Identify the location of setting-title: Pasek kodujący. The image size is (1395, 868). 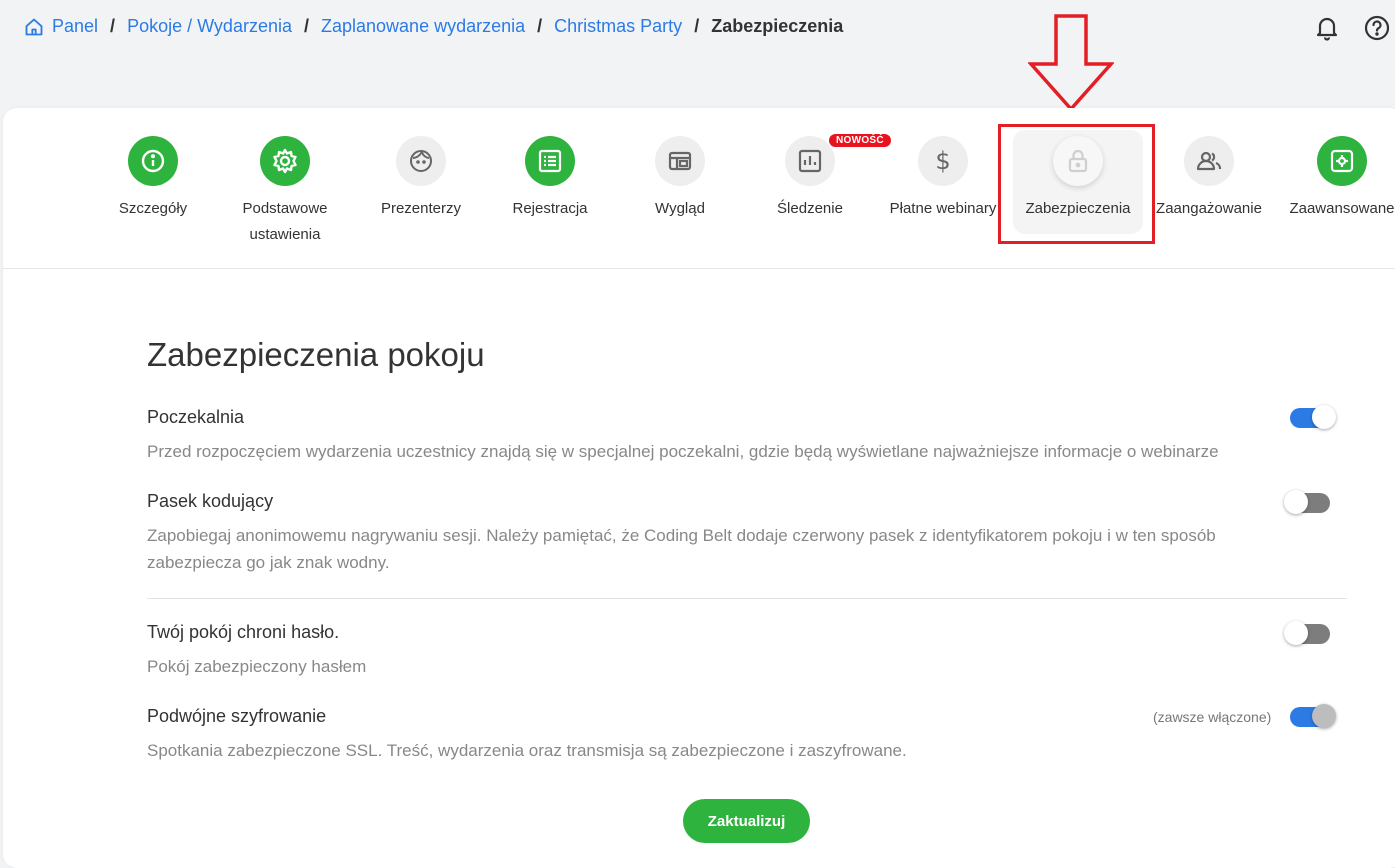
(210, 501).